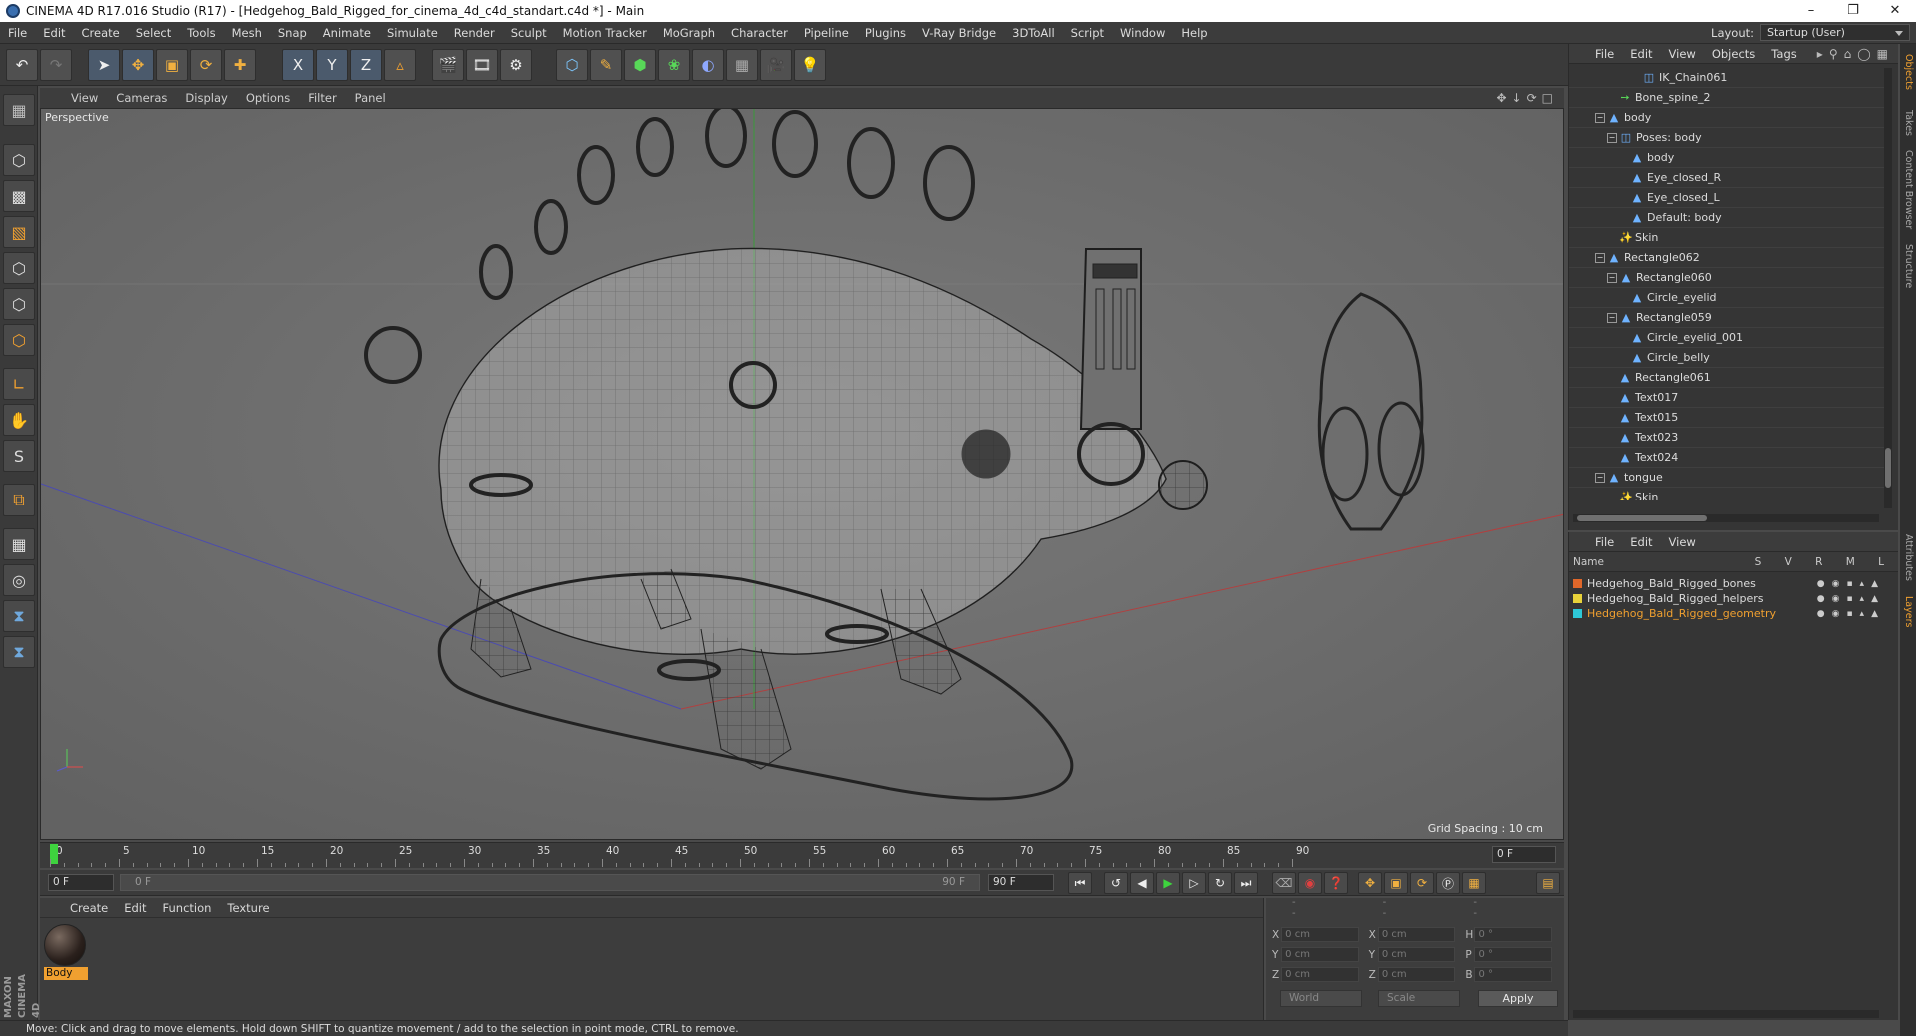 The width and height of the screenshot is (1916, 1036). What do you see at coordinates (1728, 478) in the screenshot?
I see `tree-row: − ▲ tongue` at bounding box center [1728, 478].